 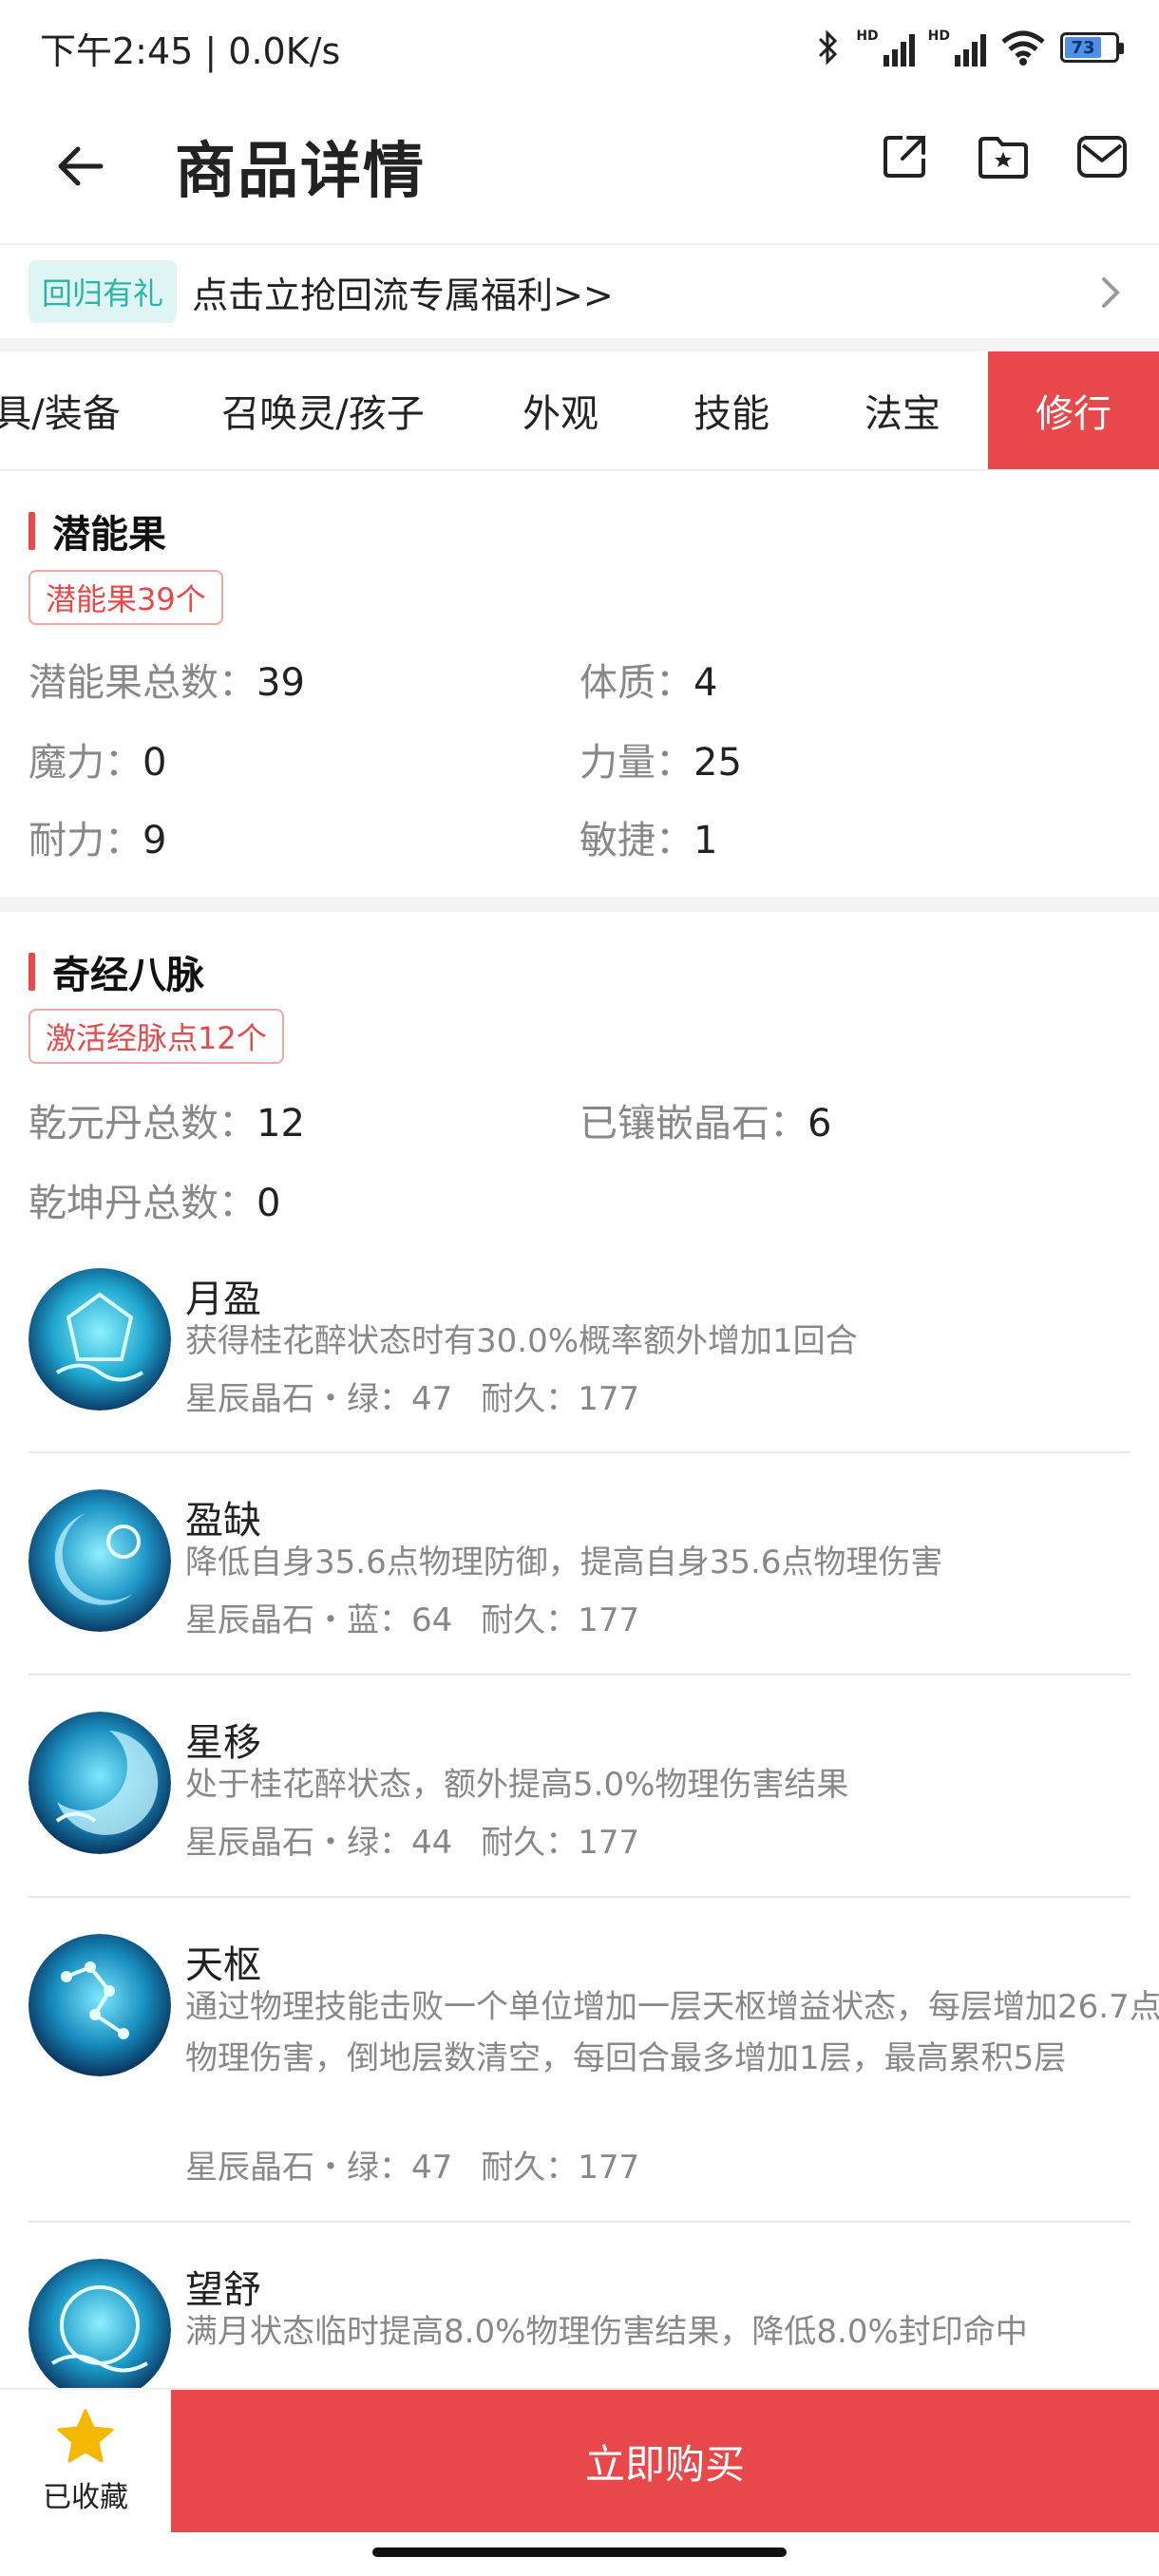 What do you see at coordinates (517, 1785) in the screenshot?
I see `gem-description: 处于桂花醉状态，额外提高5.0%物理伤害结果` at bounding box center [517, 1785].